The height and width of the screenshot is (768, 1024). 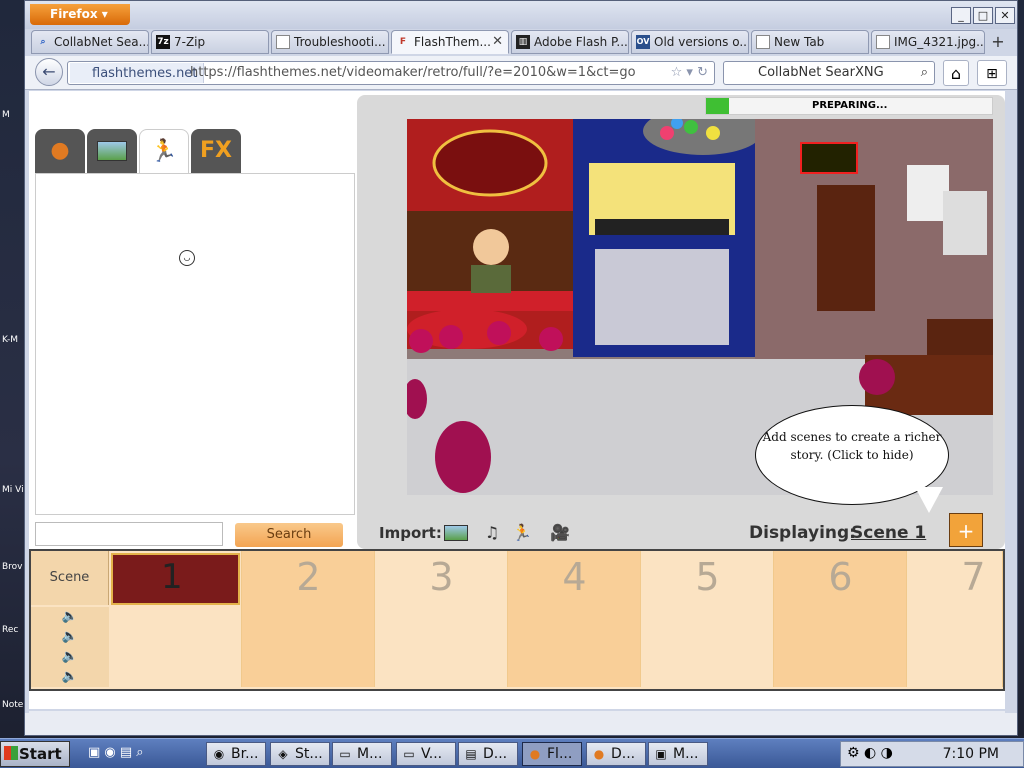 I want to click on scene-number: 4, so click(x=574, y=577).